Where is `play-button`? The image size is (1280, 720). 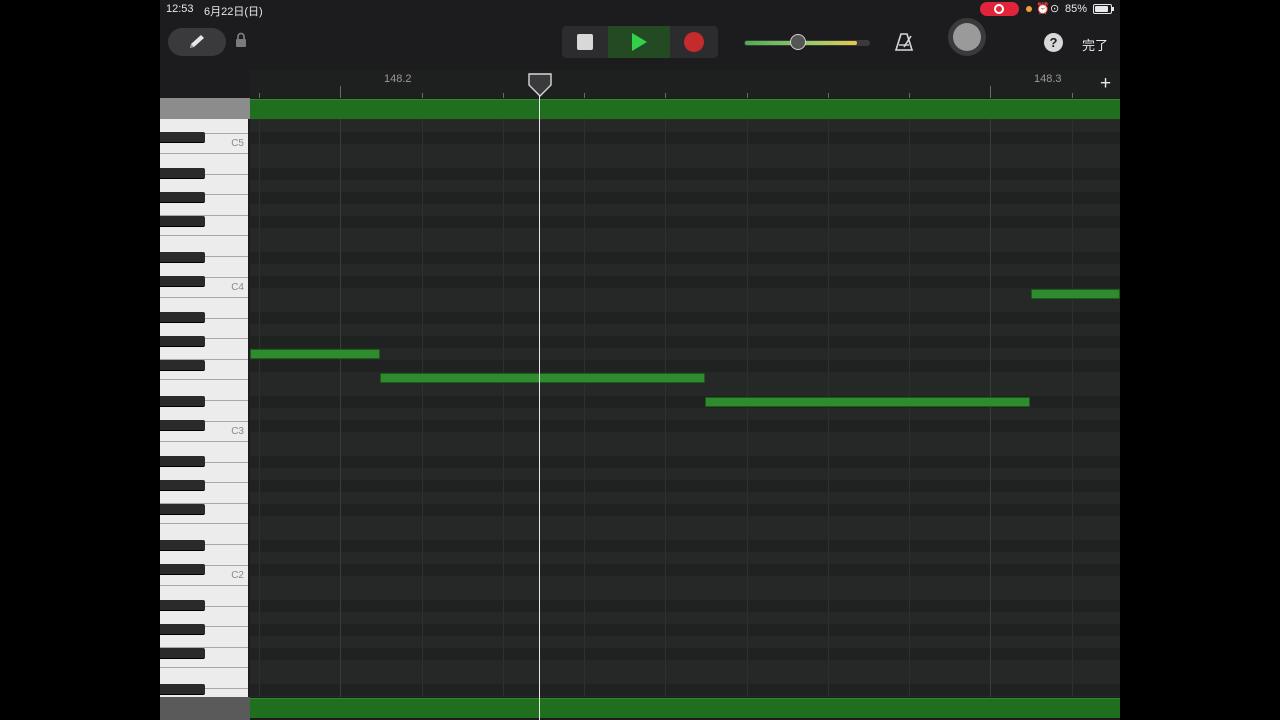
play-button is located at coordinates (639, 42).